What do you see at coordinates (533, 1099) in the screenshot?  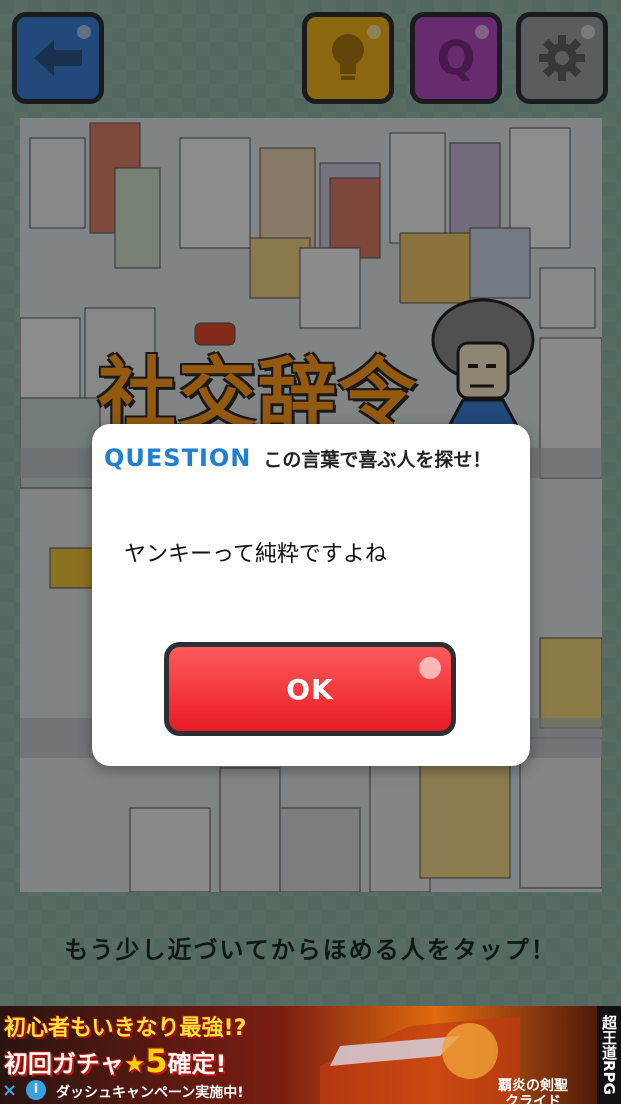 I see `ad-subtitle-line2: クライド` at bounding box center [533, 1099].